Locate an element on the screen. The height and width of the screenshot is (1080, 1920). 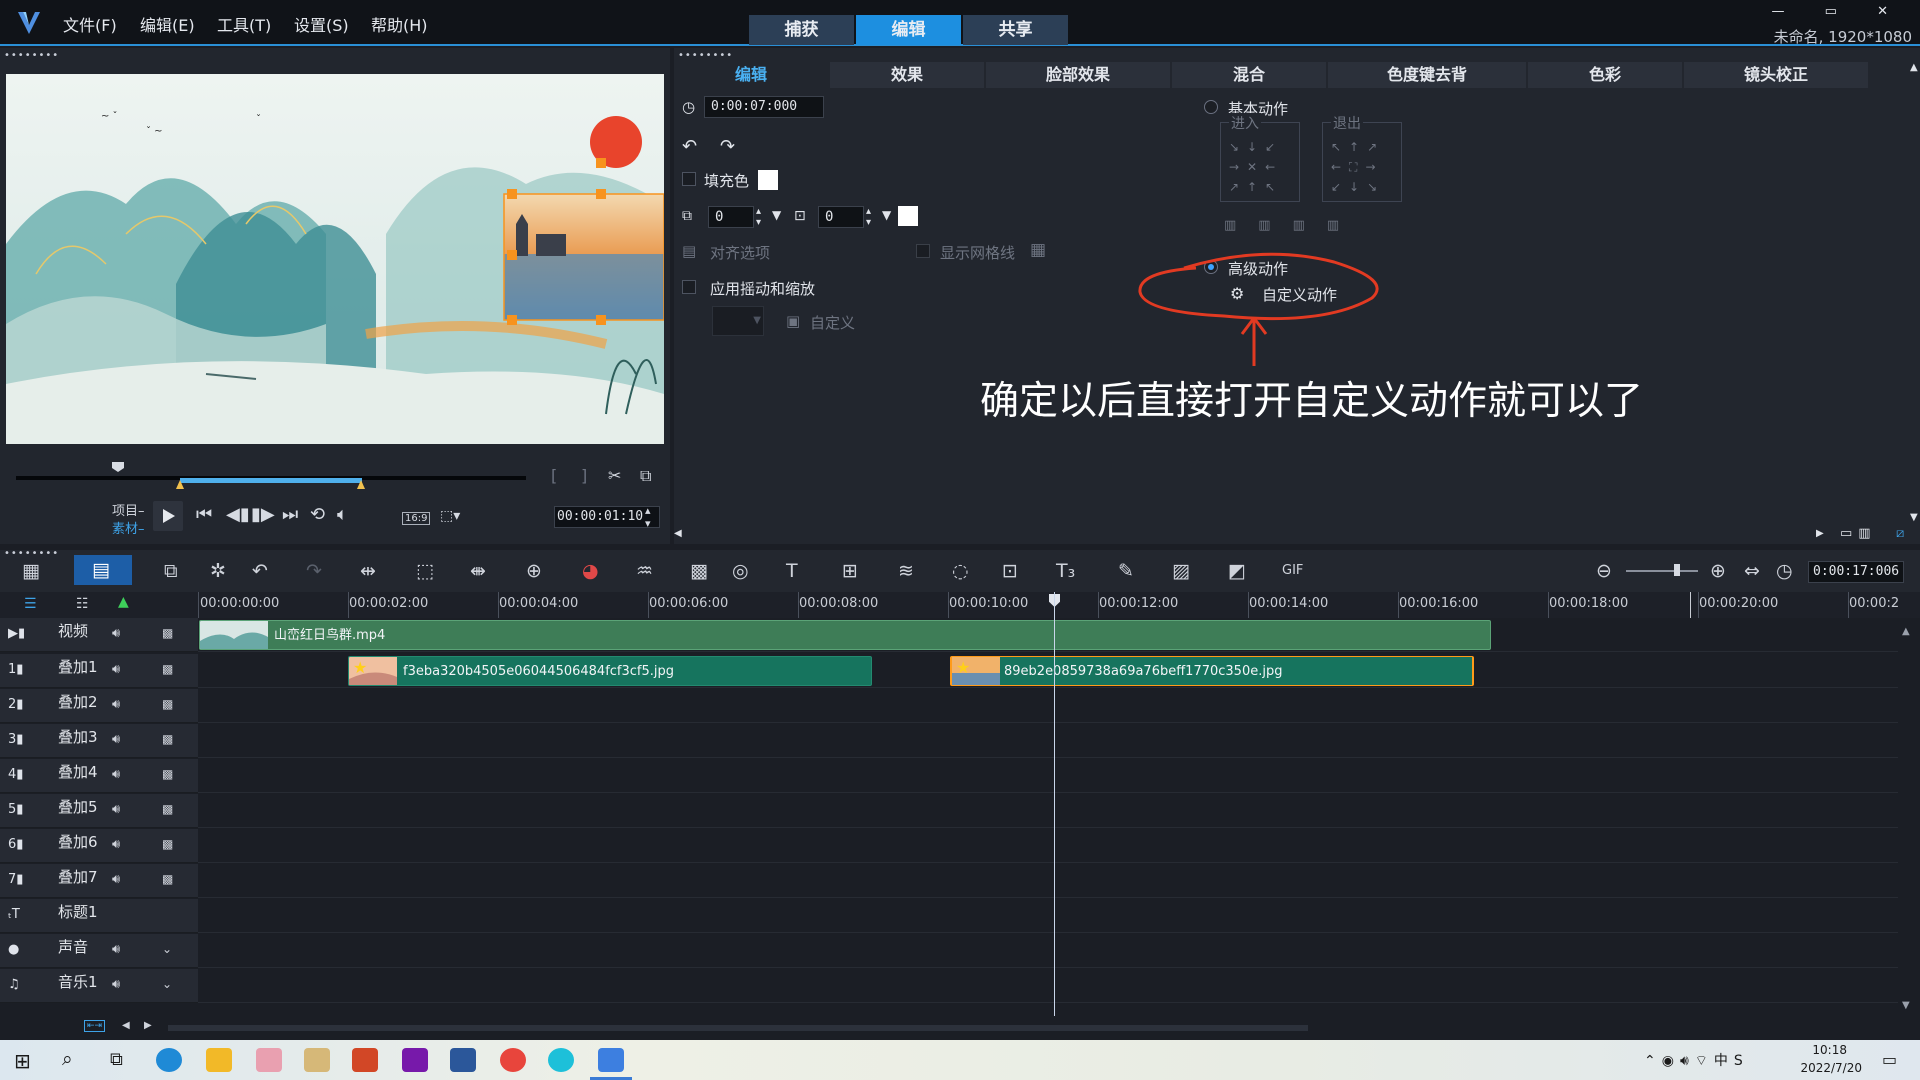
chrome-icon is located at coordinates (513, 1060).